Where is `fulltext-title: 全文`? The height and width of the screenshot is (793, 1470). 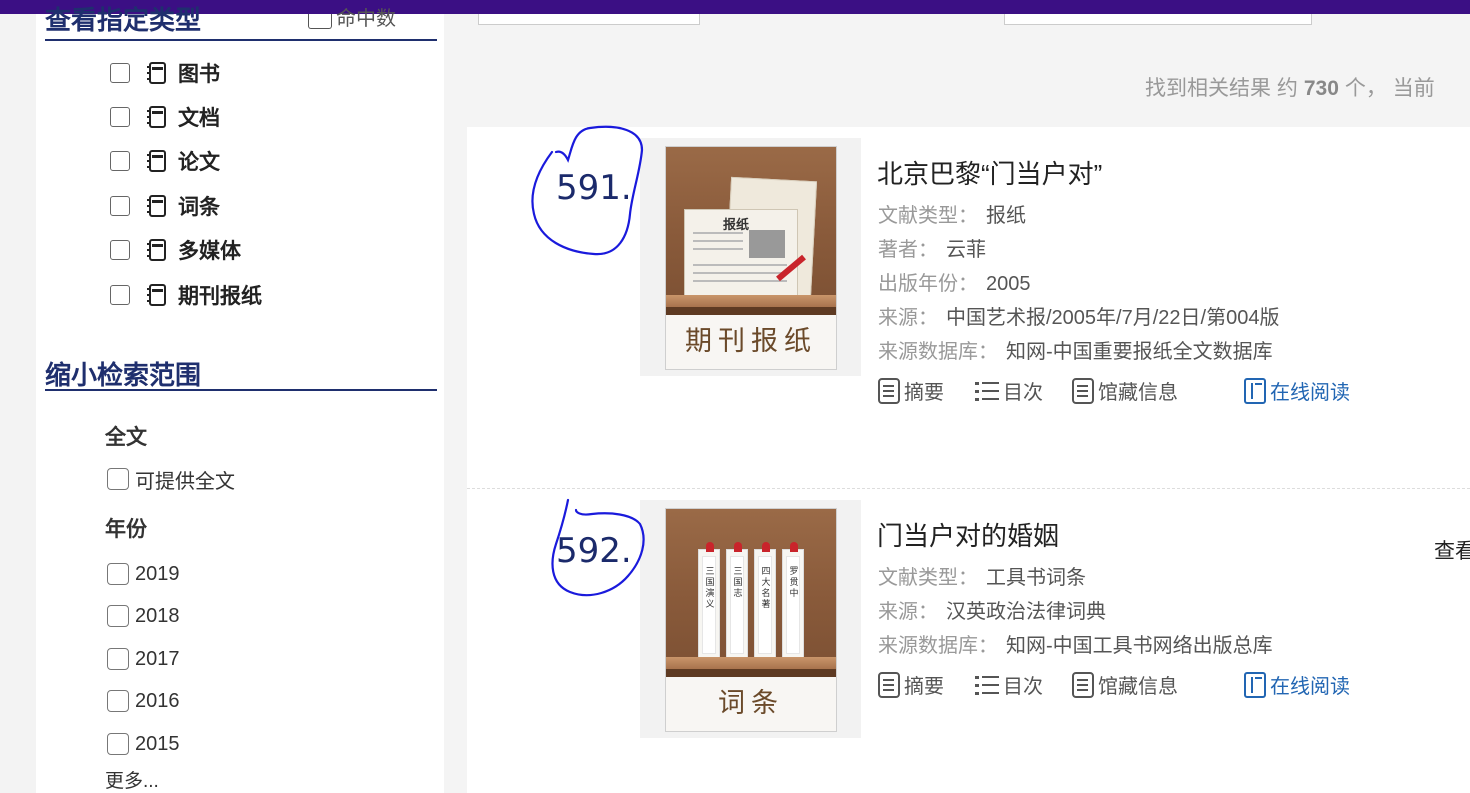
fulltext-title: 全文 is located at coordinates (126, 437).